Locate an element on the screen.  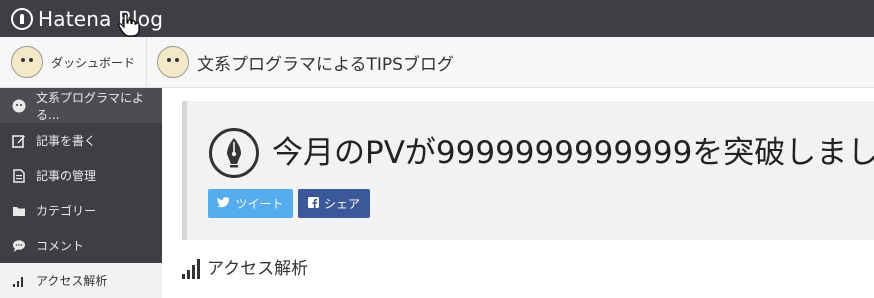
document-icon is located at coordinates (19, 175).